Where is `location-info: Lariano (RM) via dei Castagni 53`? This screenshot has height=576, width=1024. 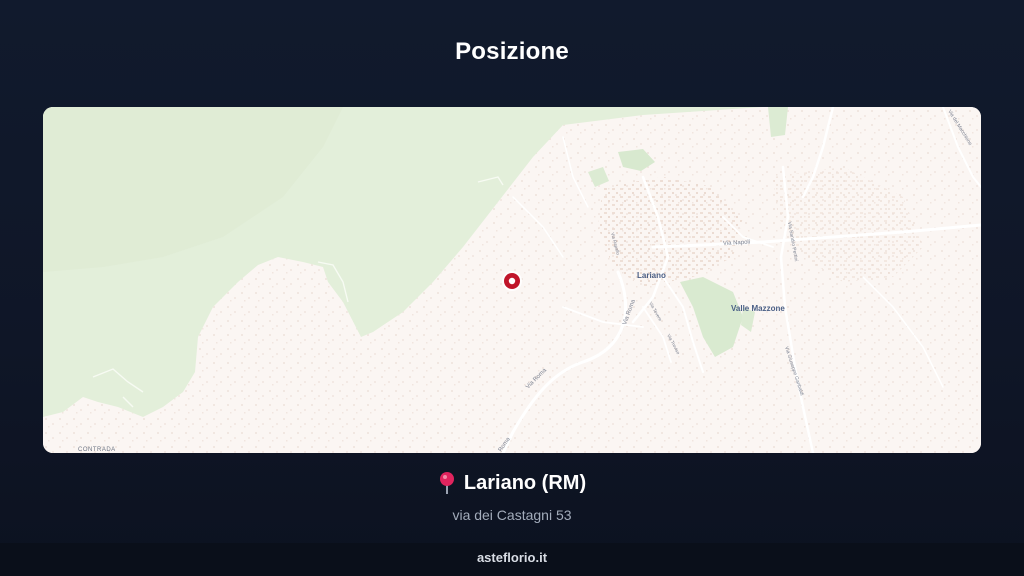
location-info: Lariano (RM) via dei Castagni 53 is located at coordinates (512, 497).